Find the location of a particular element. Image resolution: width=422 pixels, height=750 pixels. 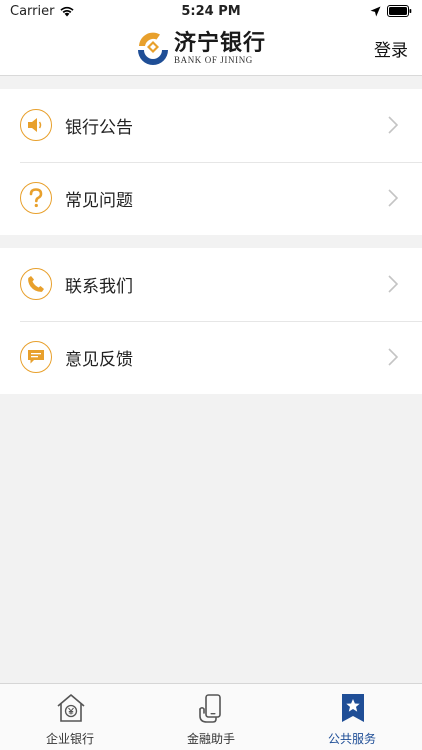

star-bookmark-icon is located at coordinates (353, 708).